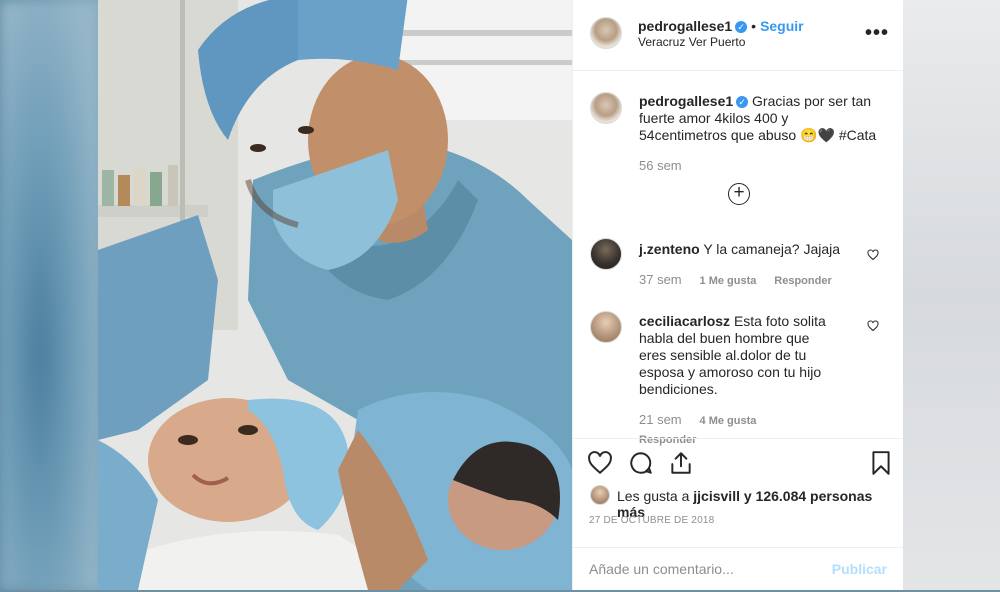 This screenshot has height=592, width=1000. What do you see at coordinates (686, 101) in the screenshot?
I see `caption-username: pedrogallese1` at bounding box center [686, 101].